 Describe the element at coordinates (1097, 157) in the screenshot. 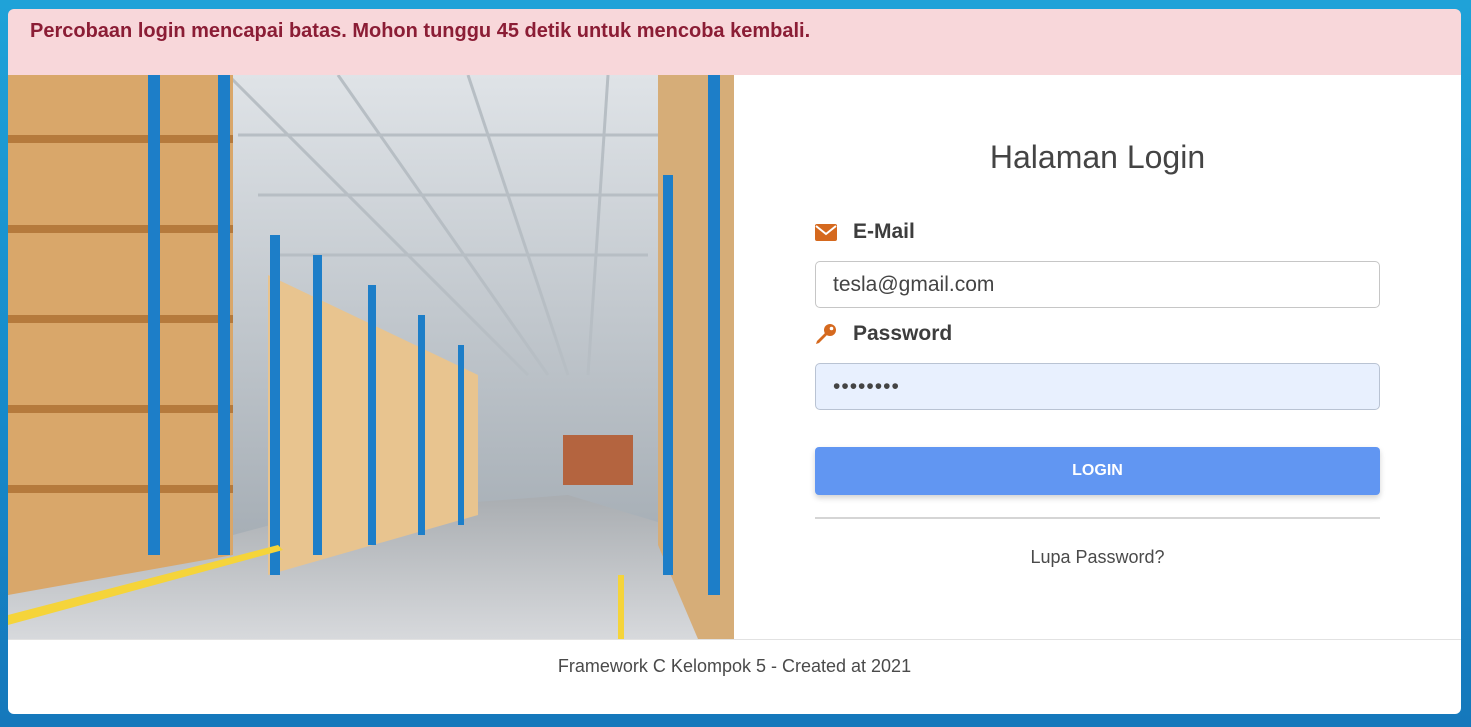

I see `page-title: Halaman Login` at that location.